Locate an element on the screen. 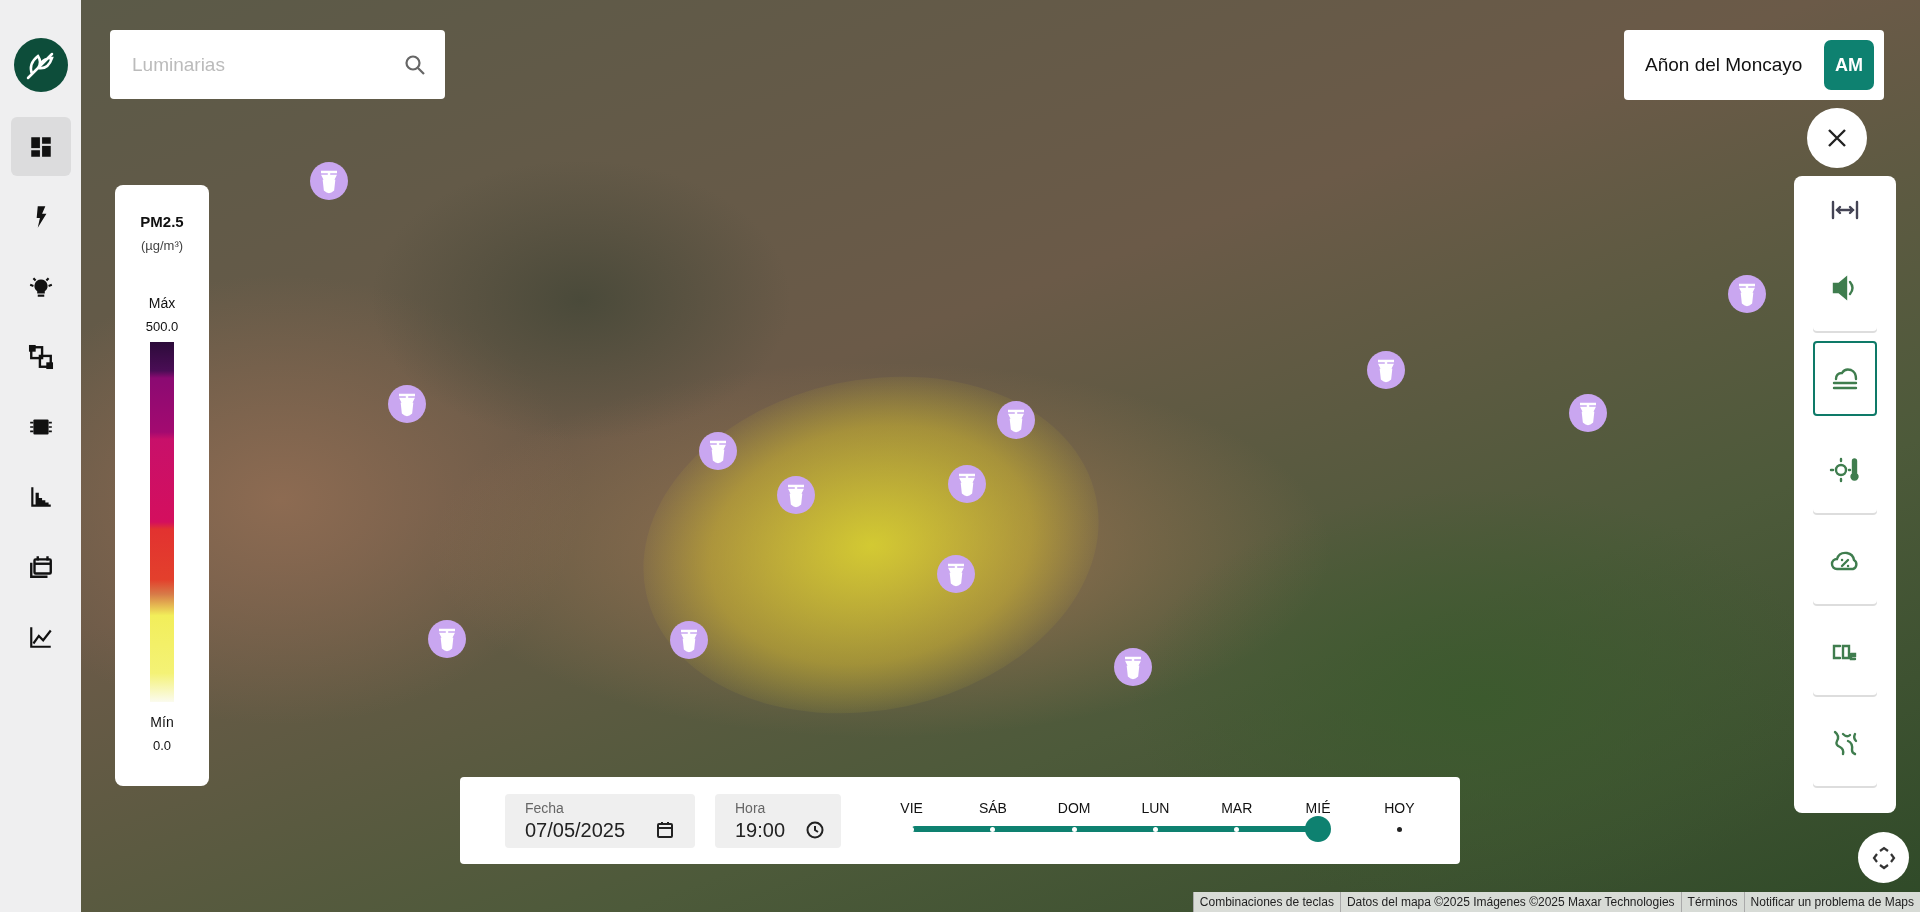  date-field: Fecha 07/05/2025 is located at coordinates (600, 820).